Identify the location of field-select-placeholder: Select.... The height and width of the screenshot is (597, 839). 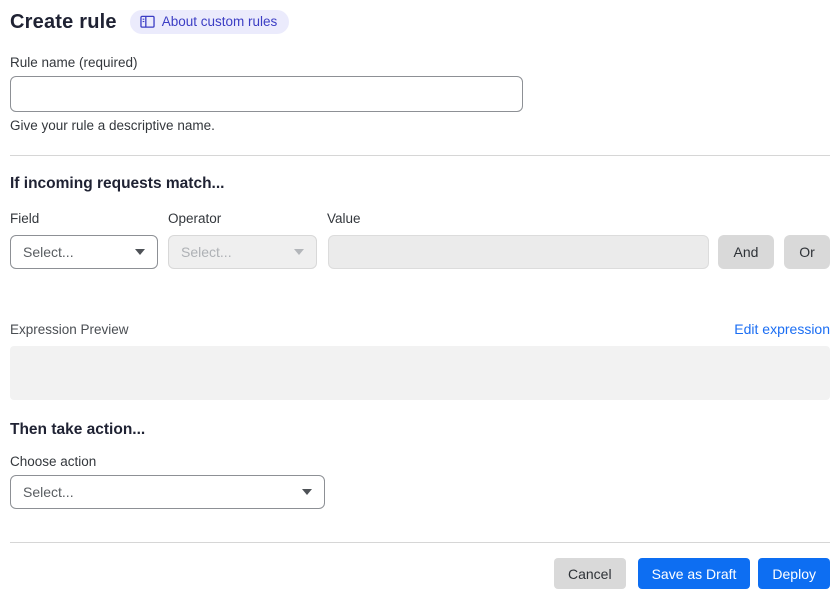
(48, 252).